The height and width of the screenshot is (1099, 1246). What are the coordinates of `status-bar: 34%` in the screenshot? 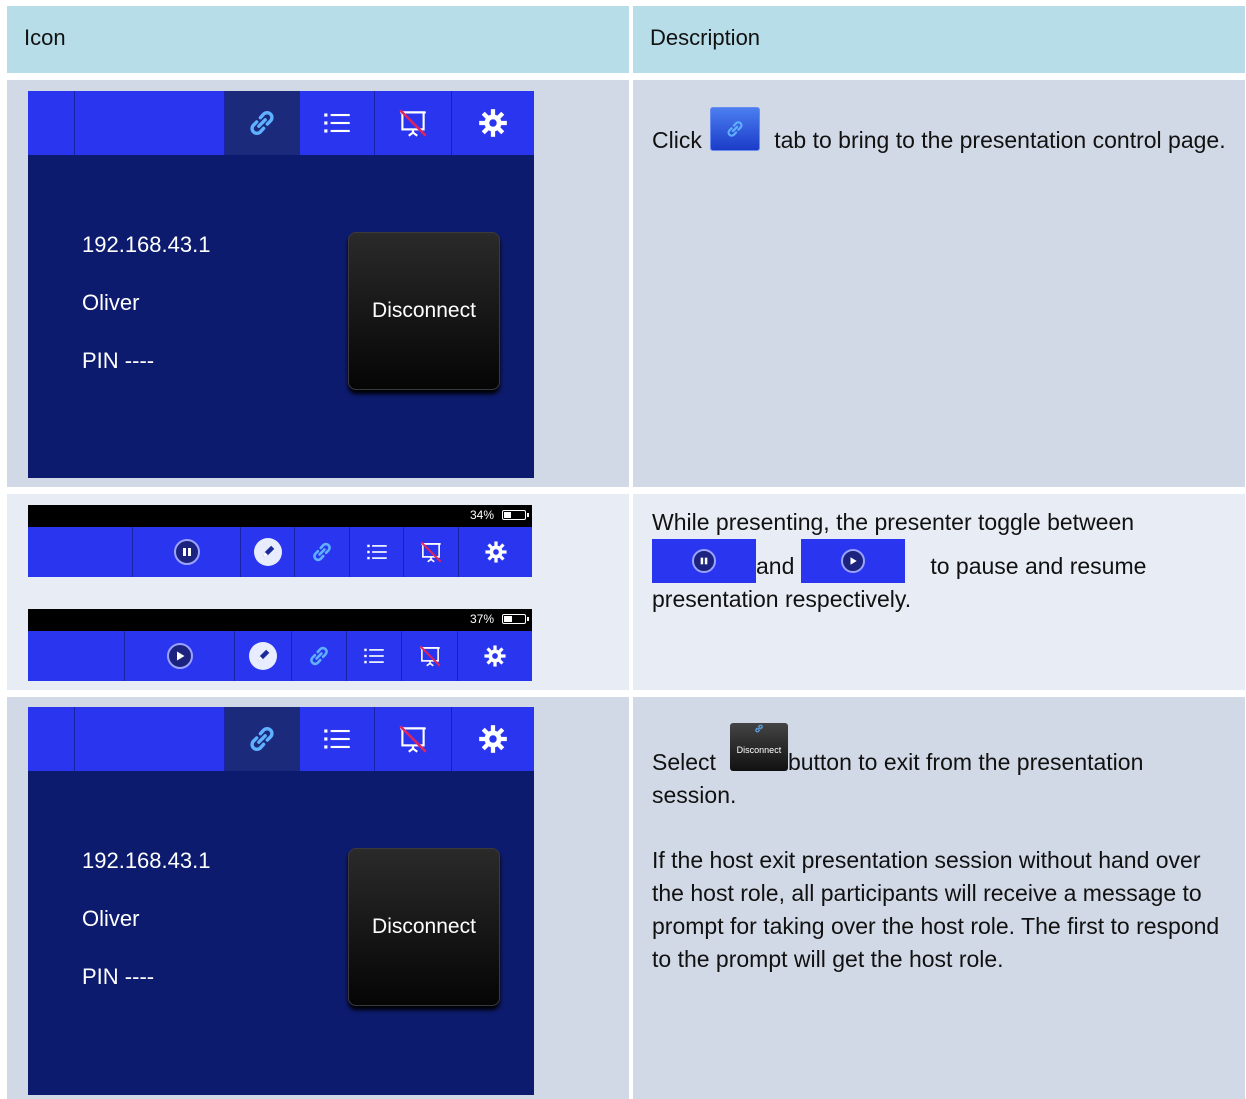 It's located at (280, 516).